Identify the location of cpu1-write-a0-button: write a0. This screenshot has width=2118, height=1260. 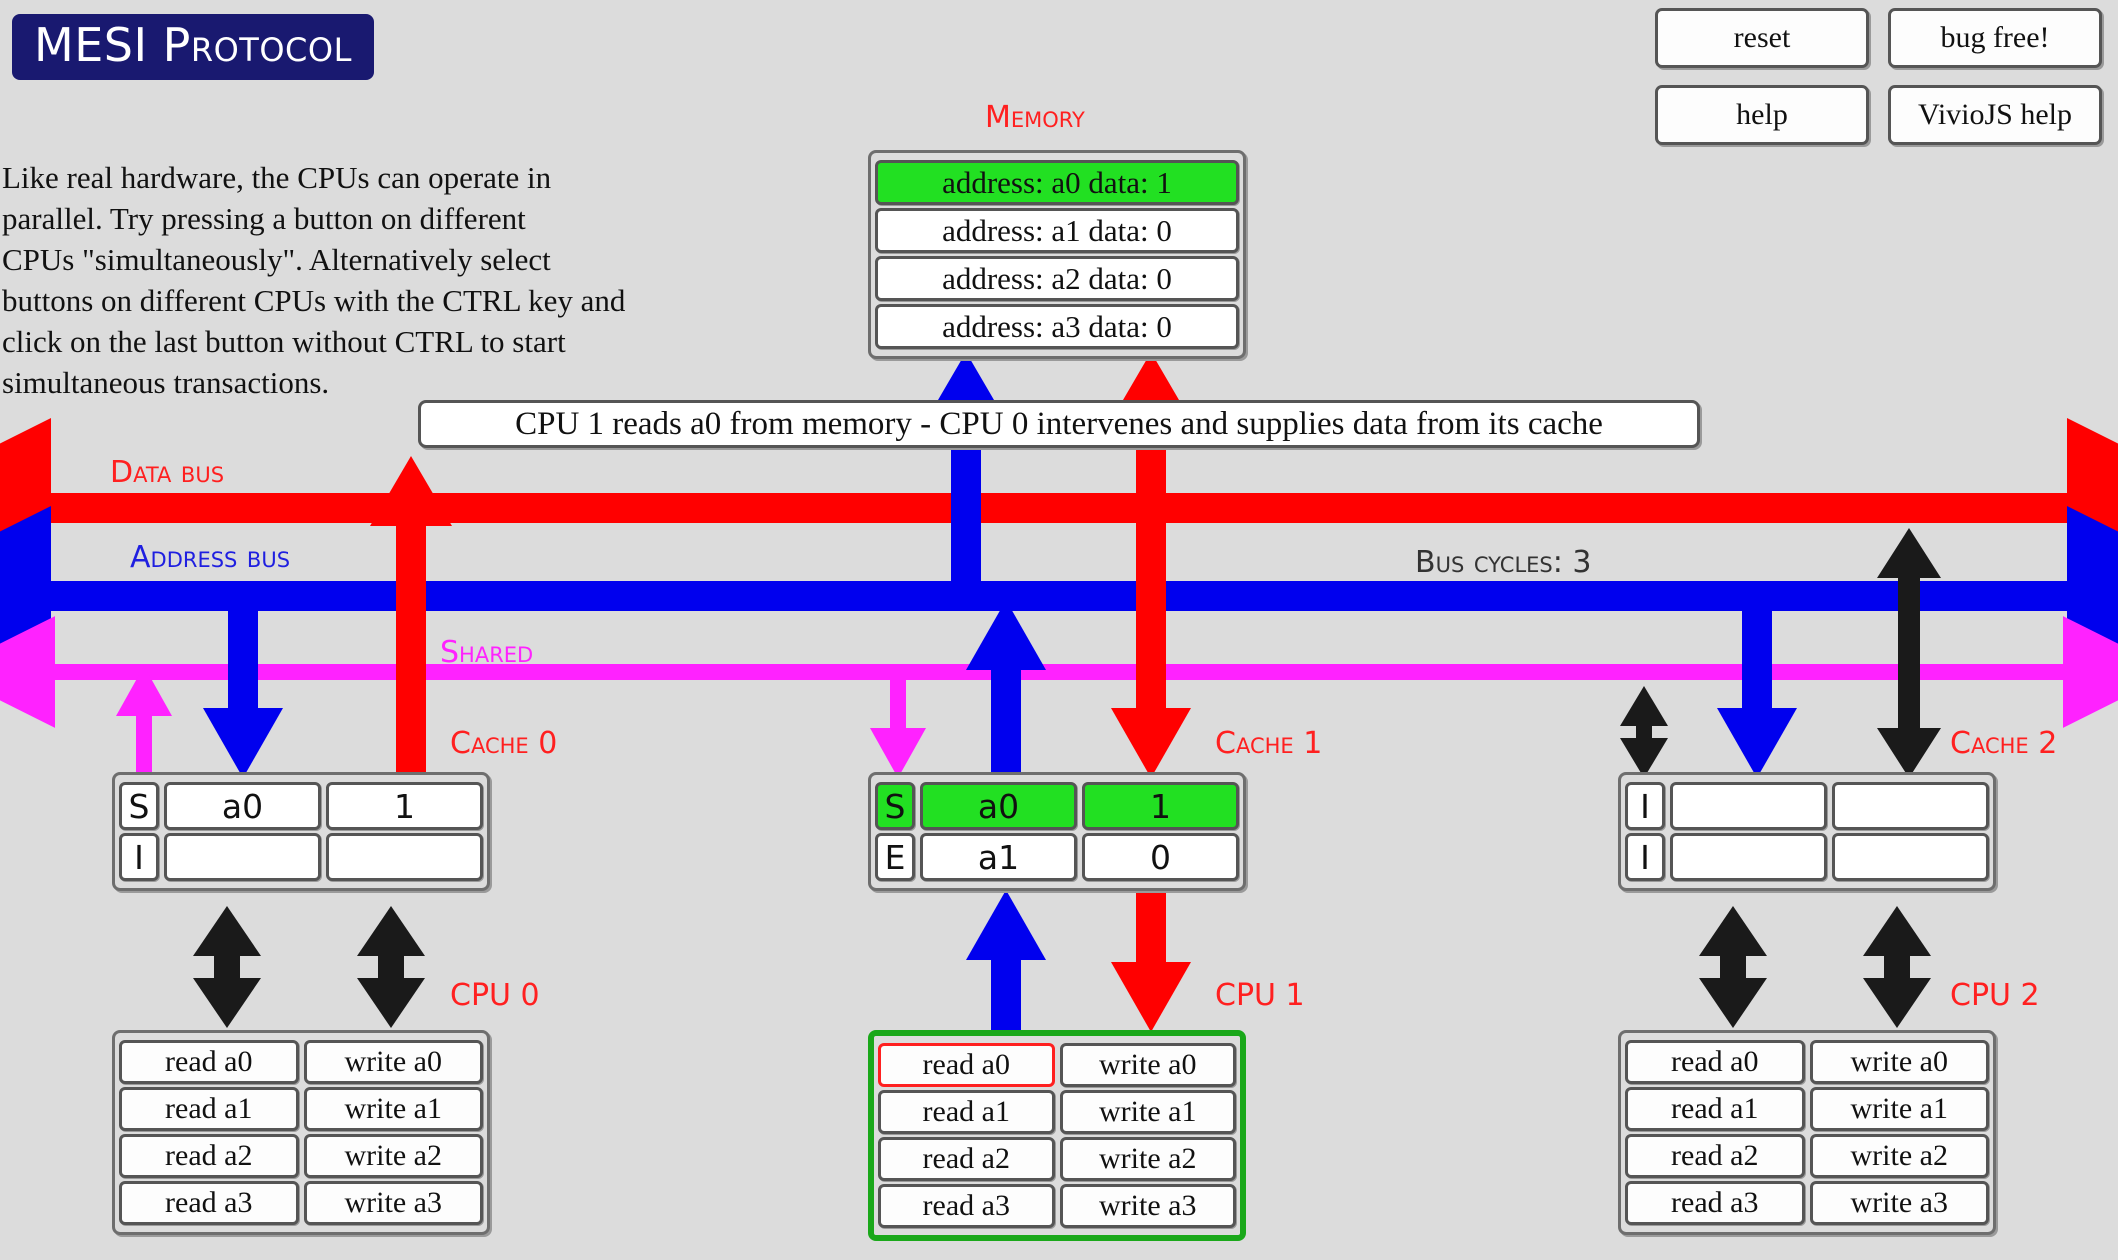
(1147, 1065).